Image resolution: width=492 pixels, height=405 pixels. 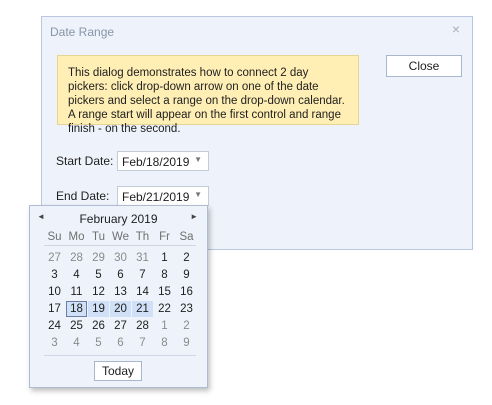 I want to click on weekday-label: Su, so click(x=54, y=237).